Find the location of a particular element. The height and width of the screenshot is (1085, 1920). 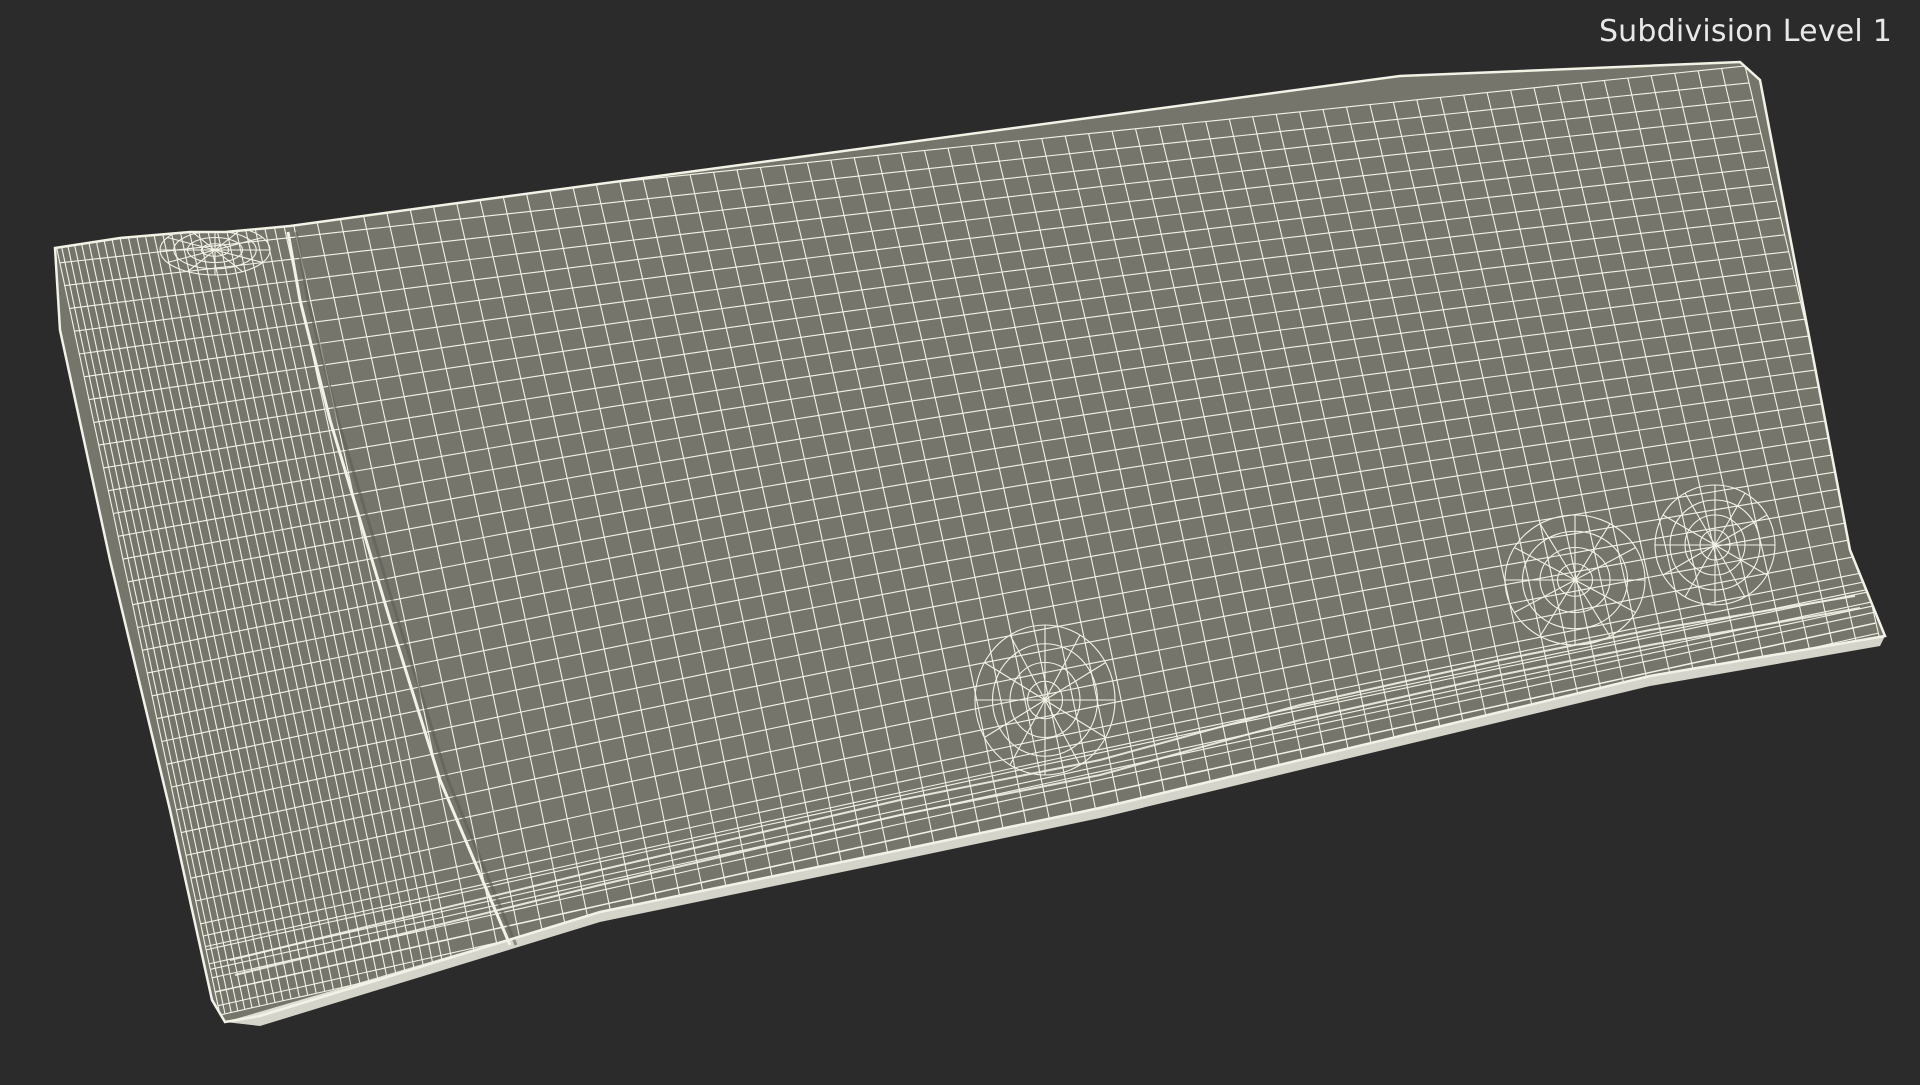

subdivision-level-label: Subdivision Level 1 is located at coordinates (1745, 31).